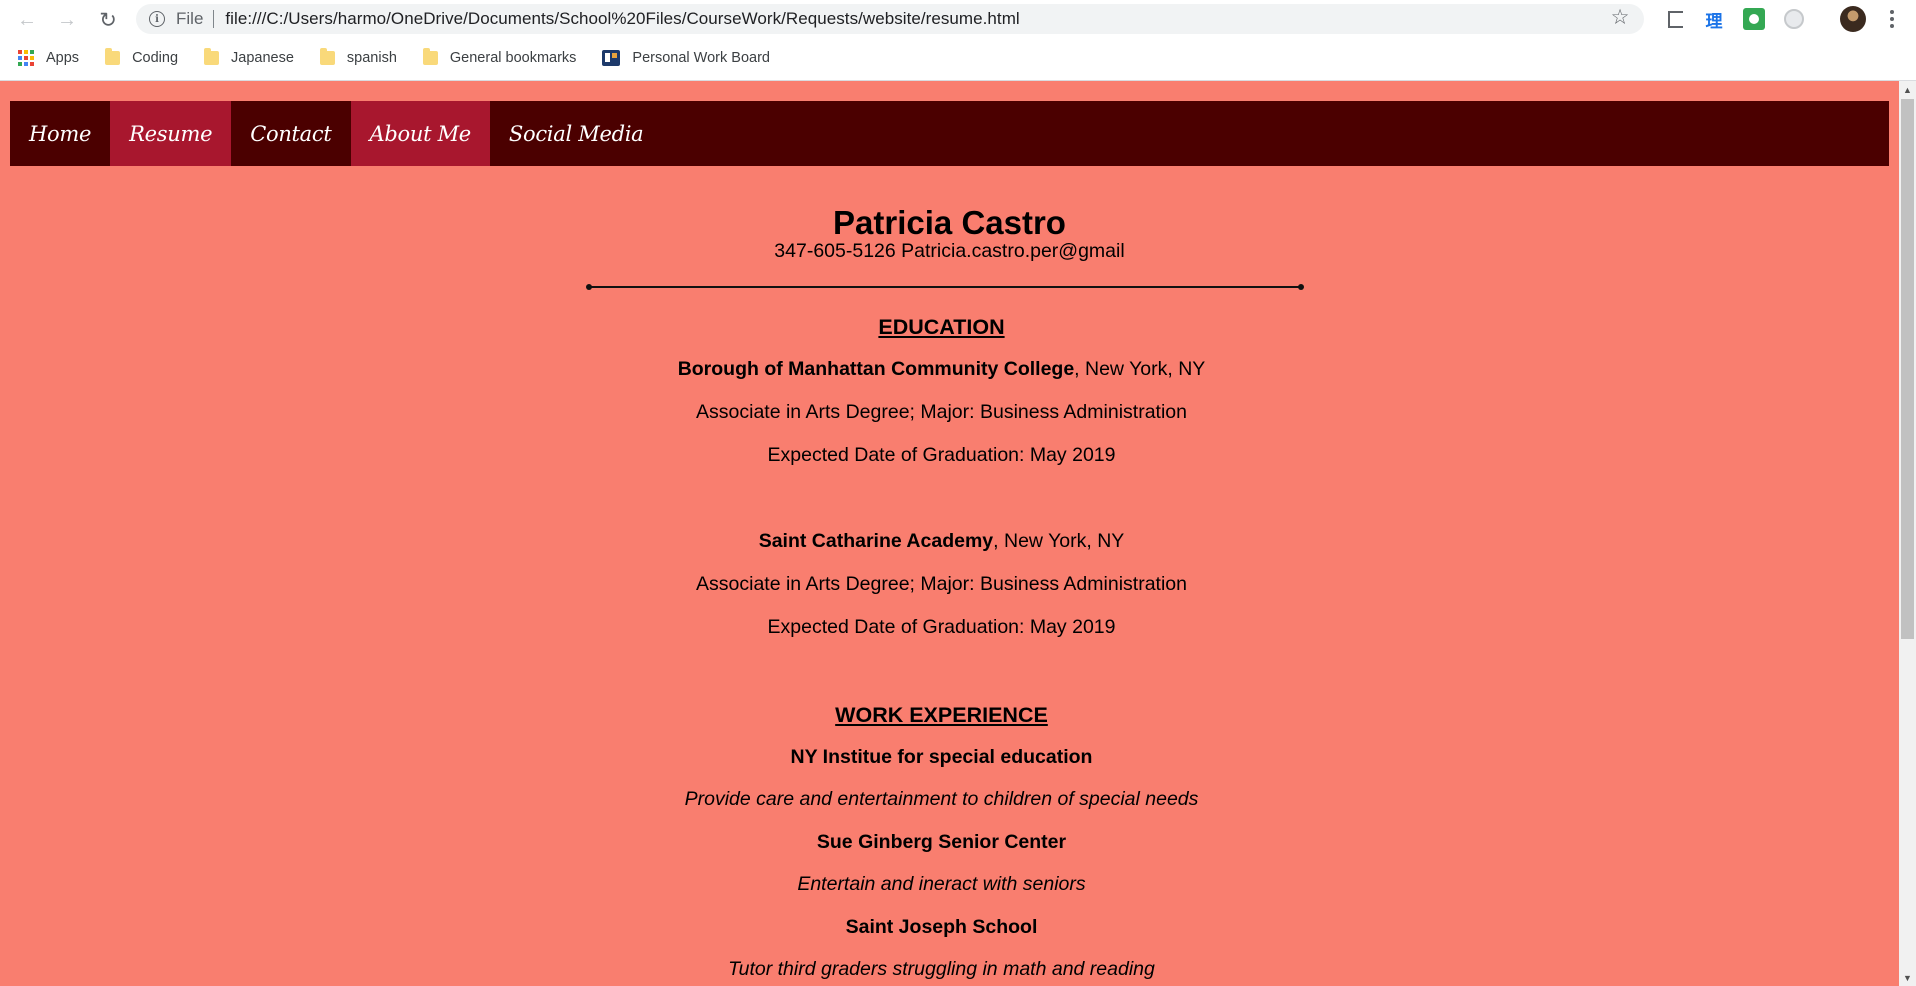  What do you see at coordinates (171, 133) in the screenshot?
I see `nav-link-resume: Resume` at bounding box center [171, 133].